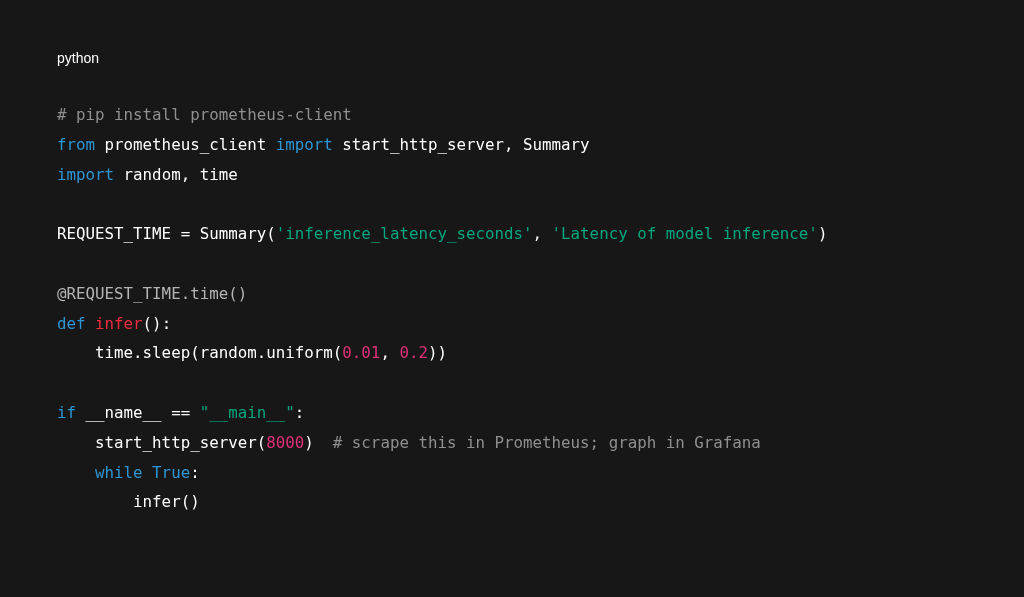 Image resolution: width=1024 pixels, height=597 pixels. Describe the element at coordinates (166, 502) in the screenshot. I see `code-line: infer()` at that location.